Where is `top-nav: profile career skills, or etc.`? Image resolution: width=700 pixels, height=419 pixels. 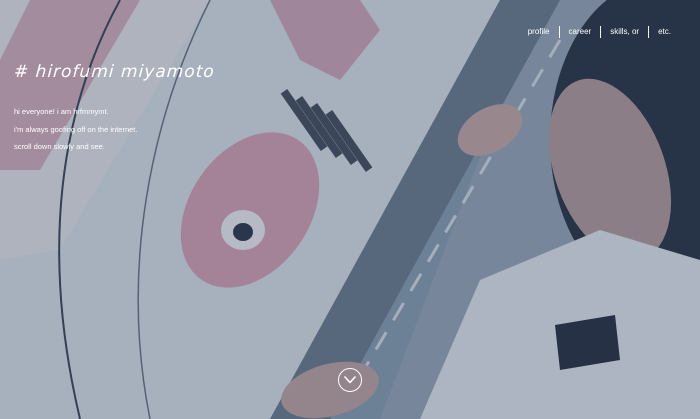
top-nav: profile career skills, or etc. is located at coordinates (599, 32).